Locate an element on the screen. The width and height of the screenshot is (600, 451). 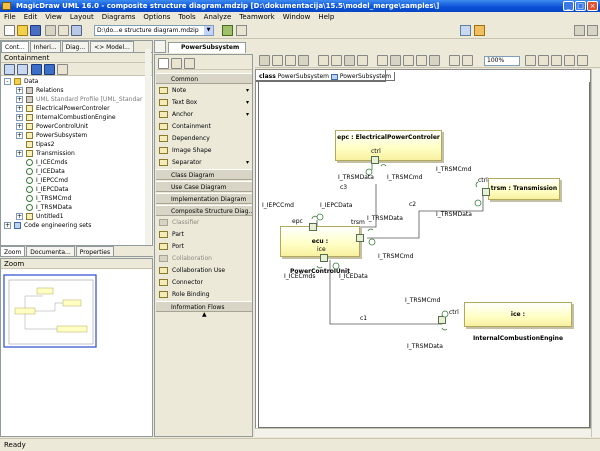
back-icon is located at coordinates (241, 30).